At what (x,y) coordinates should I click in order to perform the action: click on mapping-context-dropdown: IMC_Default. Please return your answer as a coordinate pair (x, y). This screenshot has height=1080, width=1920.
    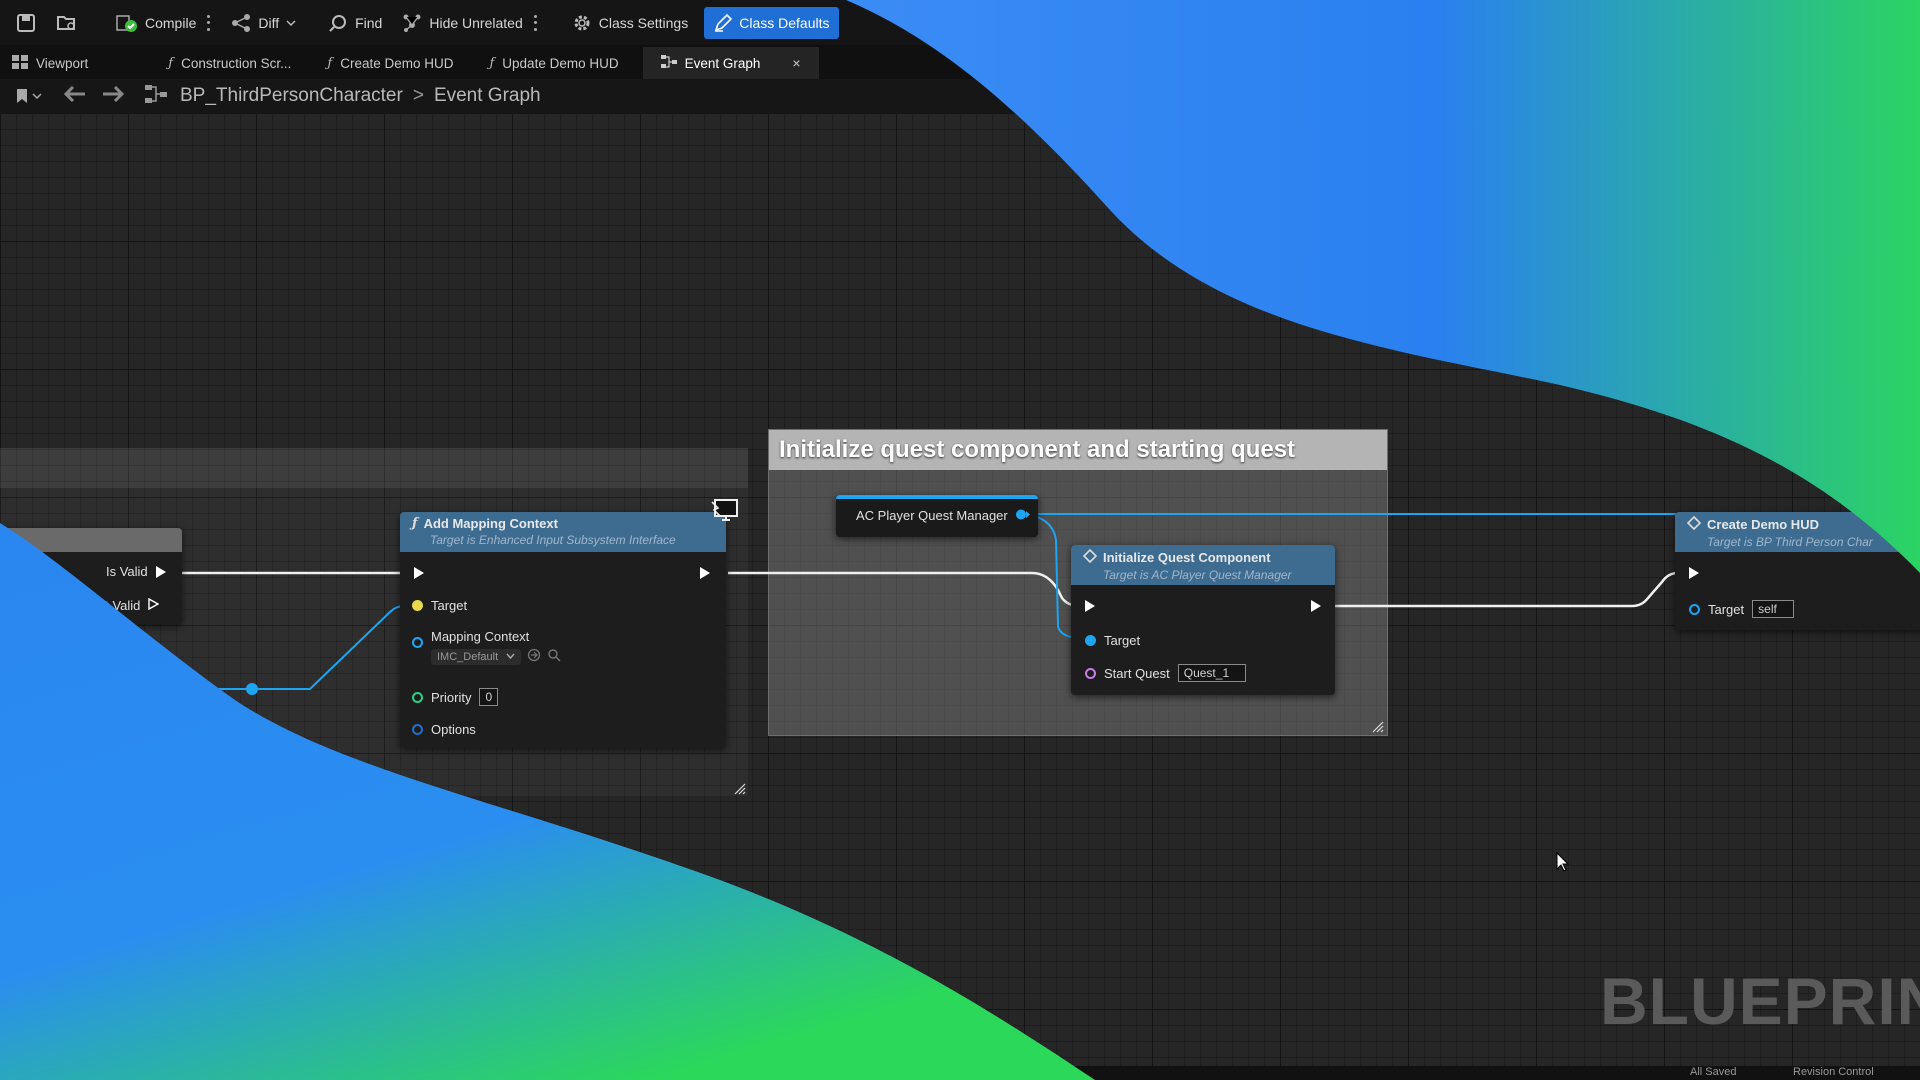
    Looking at the image, I should click on (476, 656).